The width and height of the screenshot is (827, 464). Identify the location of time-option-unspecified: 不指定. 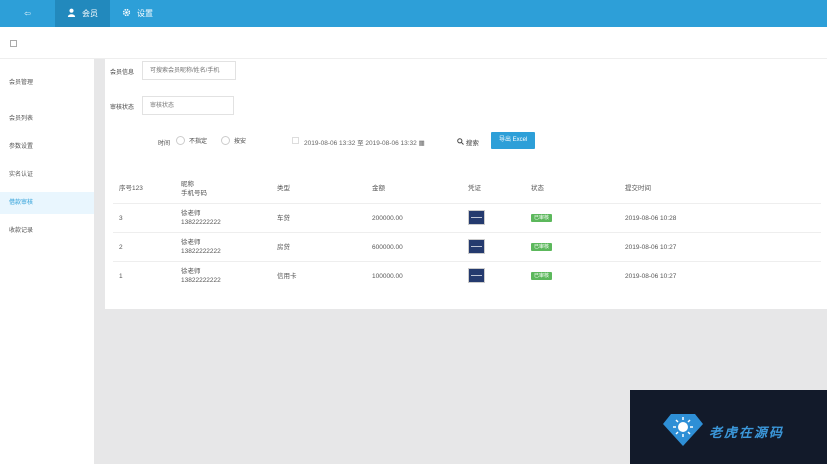
(191, 140).